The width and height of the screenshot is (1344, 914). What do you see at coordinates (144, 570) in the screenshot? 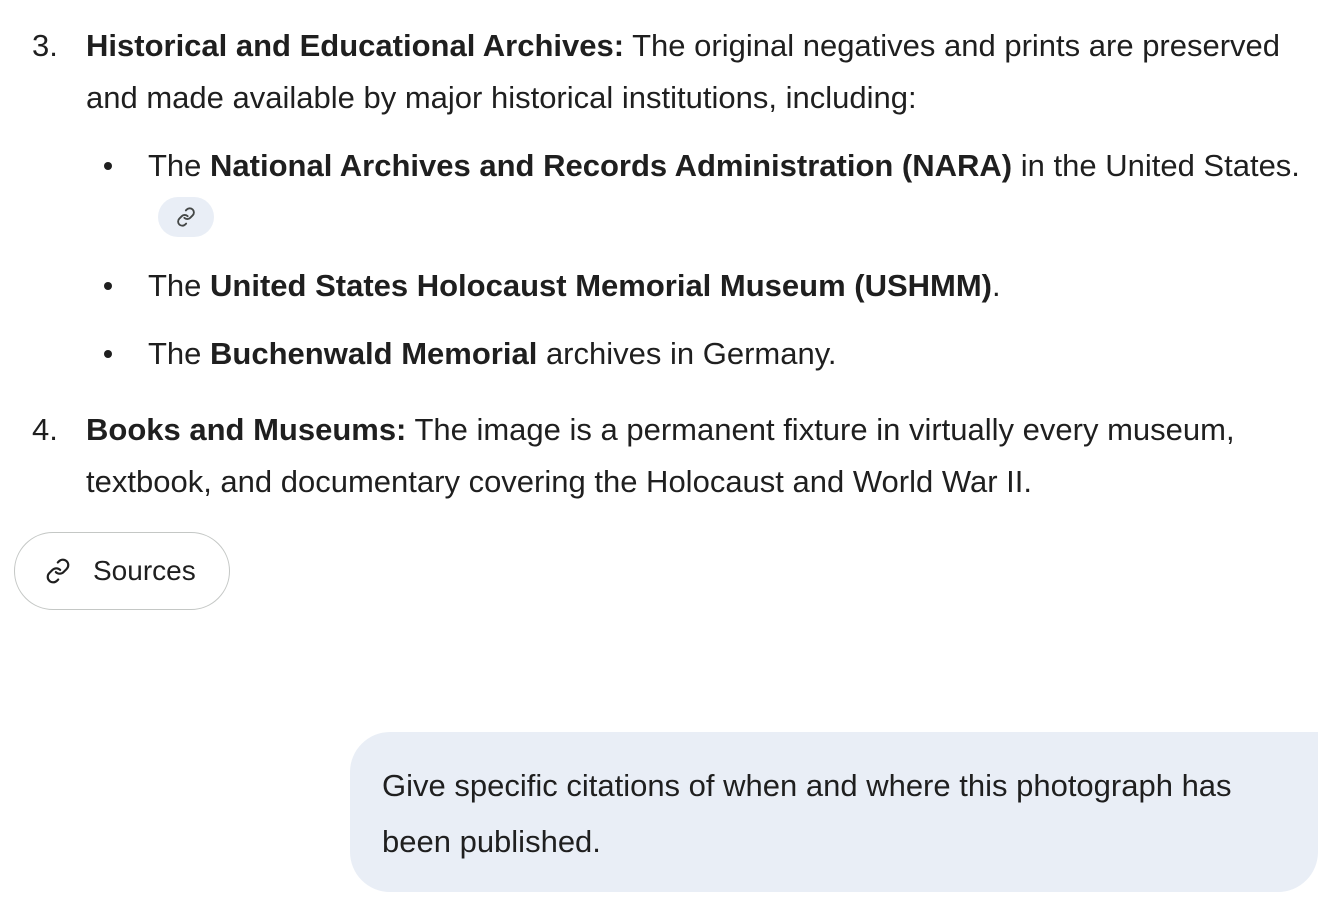
I see `sources-button-label: Sources` at bounding box center [144, 570].